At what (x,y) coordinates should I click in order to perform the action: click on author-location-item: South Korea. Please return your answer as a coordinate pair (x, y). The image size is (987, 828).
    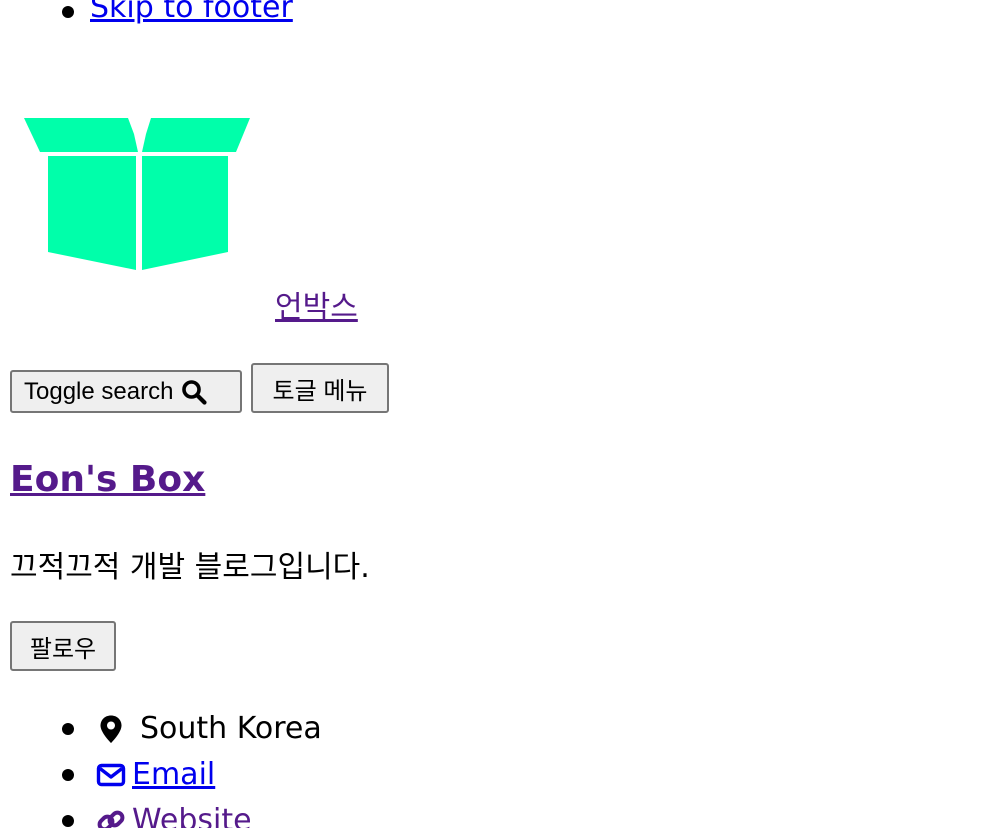
    Looking at the image, I should click on (192, 729).